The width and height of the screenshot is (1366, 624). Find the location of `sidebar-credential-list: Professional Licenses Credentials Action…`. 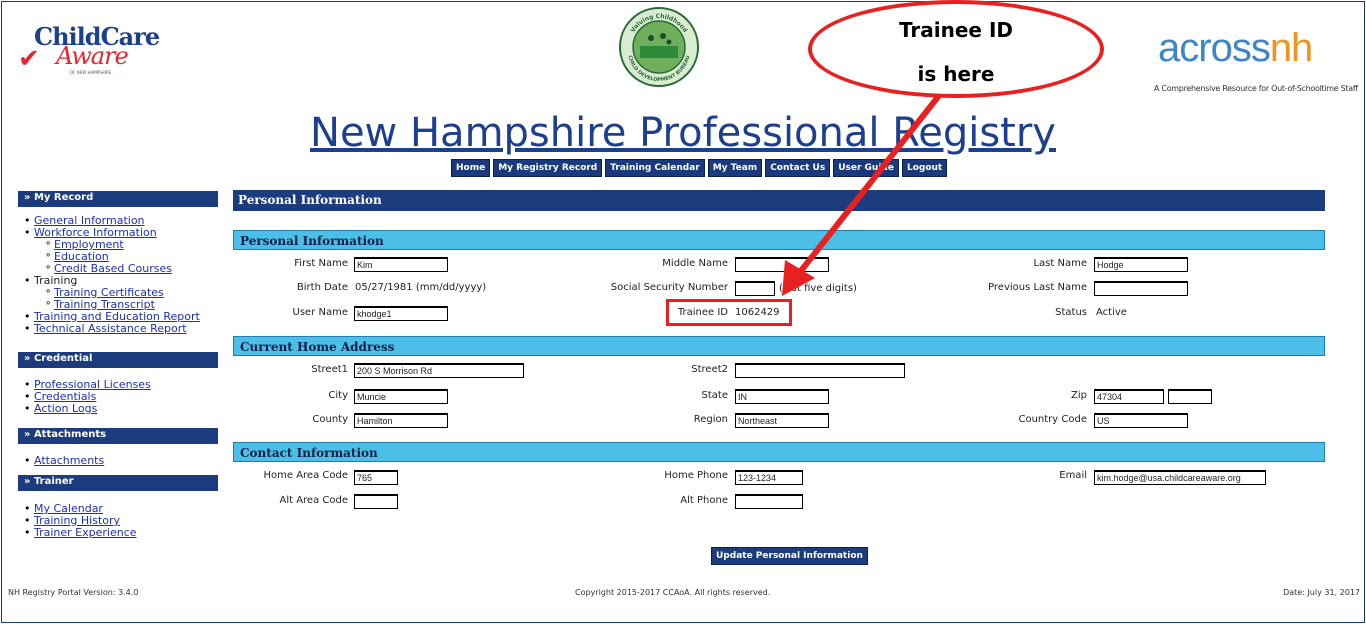

sidebar-credential-list: Professional Licenses Credentials Action… is located at coordinates (87, 397).